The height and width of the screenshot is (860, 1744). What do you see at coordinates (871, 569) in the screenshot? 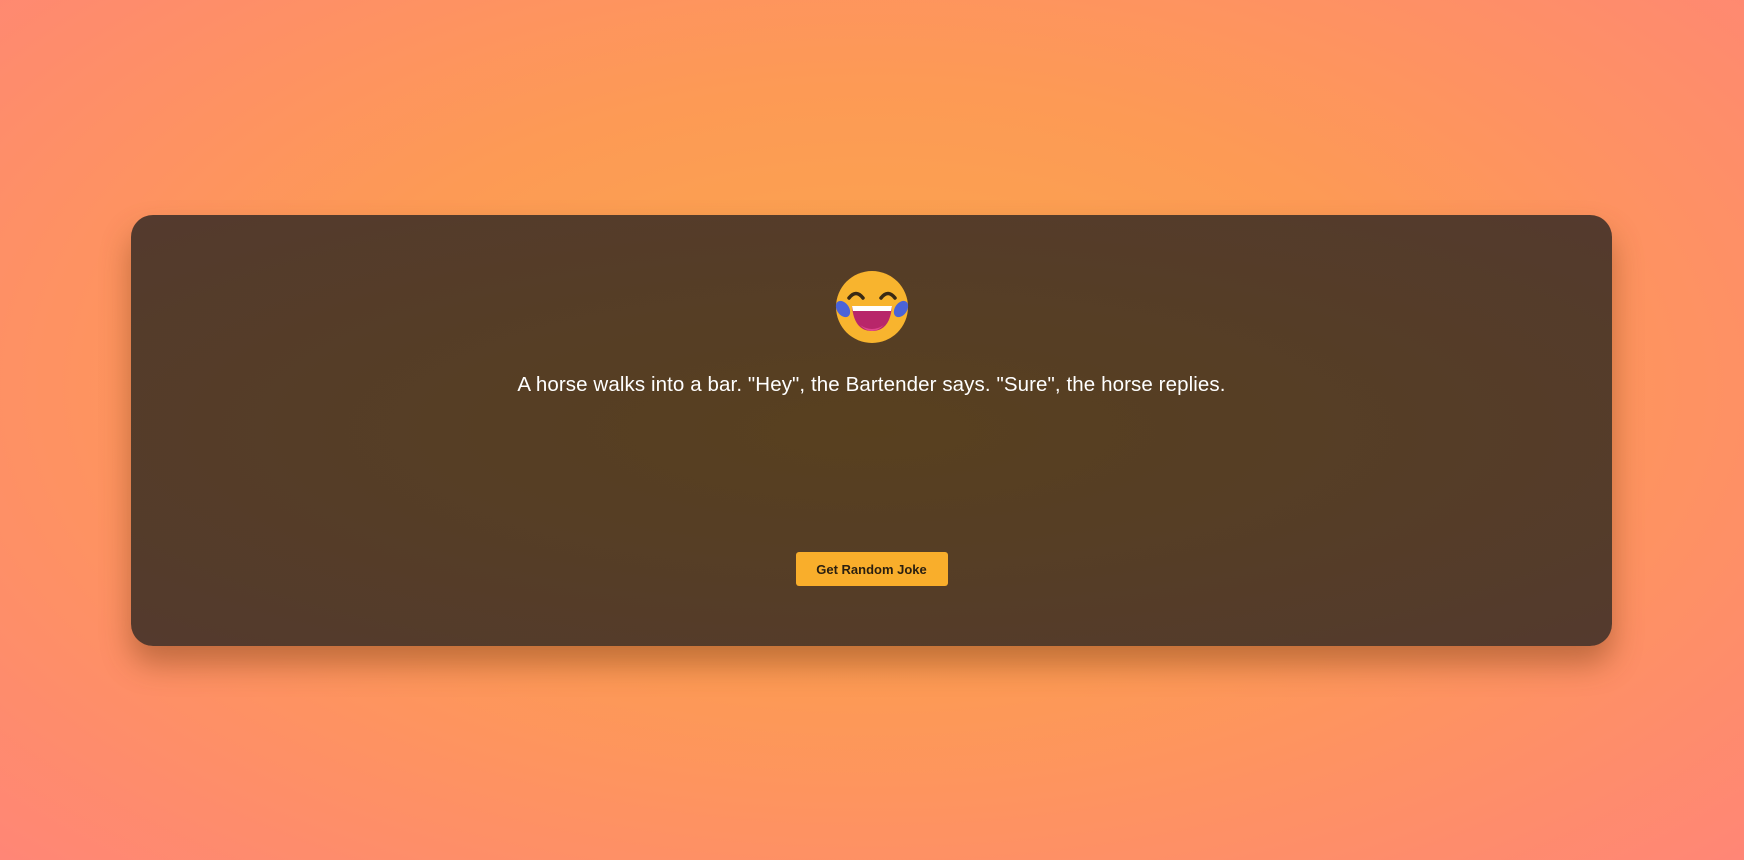
I see `get-random-joke-button: Get Random Joke` at bounding box center [871, 569].